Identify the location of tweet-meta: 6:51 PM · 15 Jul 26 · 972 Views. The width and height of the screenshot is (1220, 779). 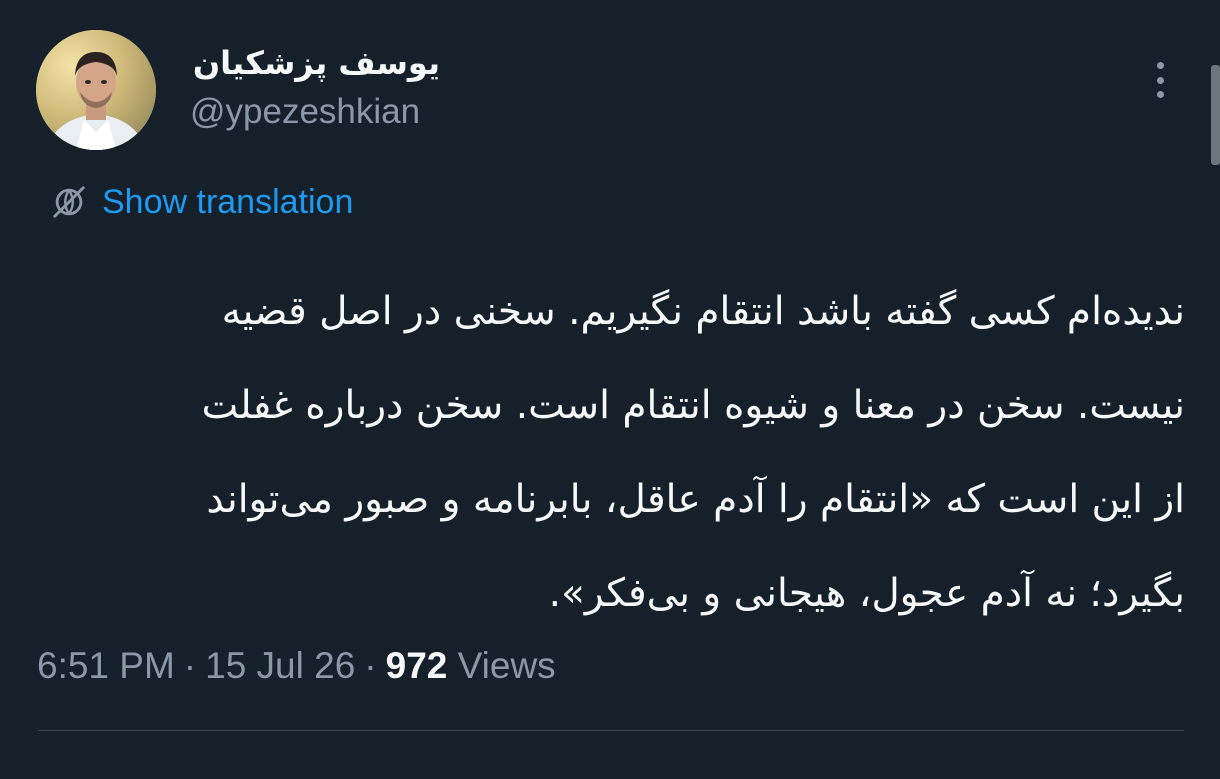
(296, 666).